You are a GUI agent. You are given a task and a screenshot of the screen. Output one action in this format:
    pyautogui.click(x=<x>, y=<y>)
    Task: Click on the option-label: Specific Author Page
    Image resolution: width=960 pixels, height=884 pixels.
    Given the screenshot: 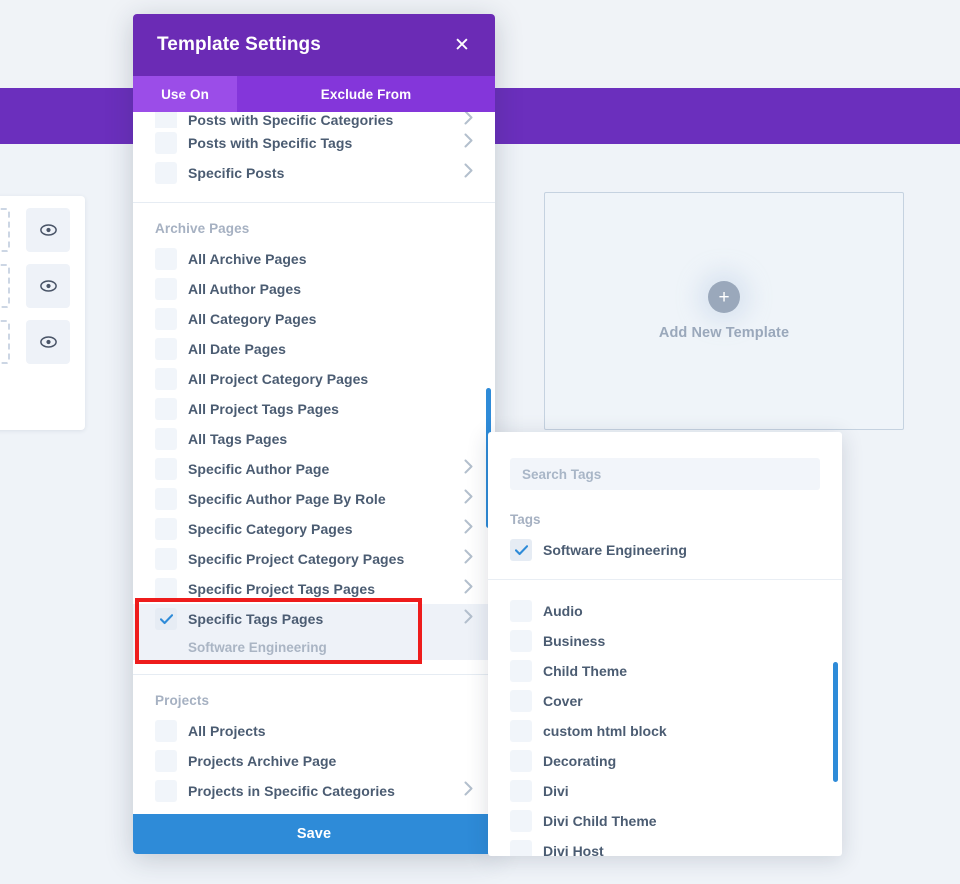 What is the action you would take?
    pyautogui.click(x=259, y=469)
    